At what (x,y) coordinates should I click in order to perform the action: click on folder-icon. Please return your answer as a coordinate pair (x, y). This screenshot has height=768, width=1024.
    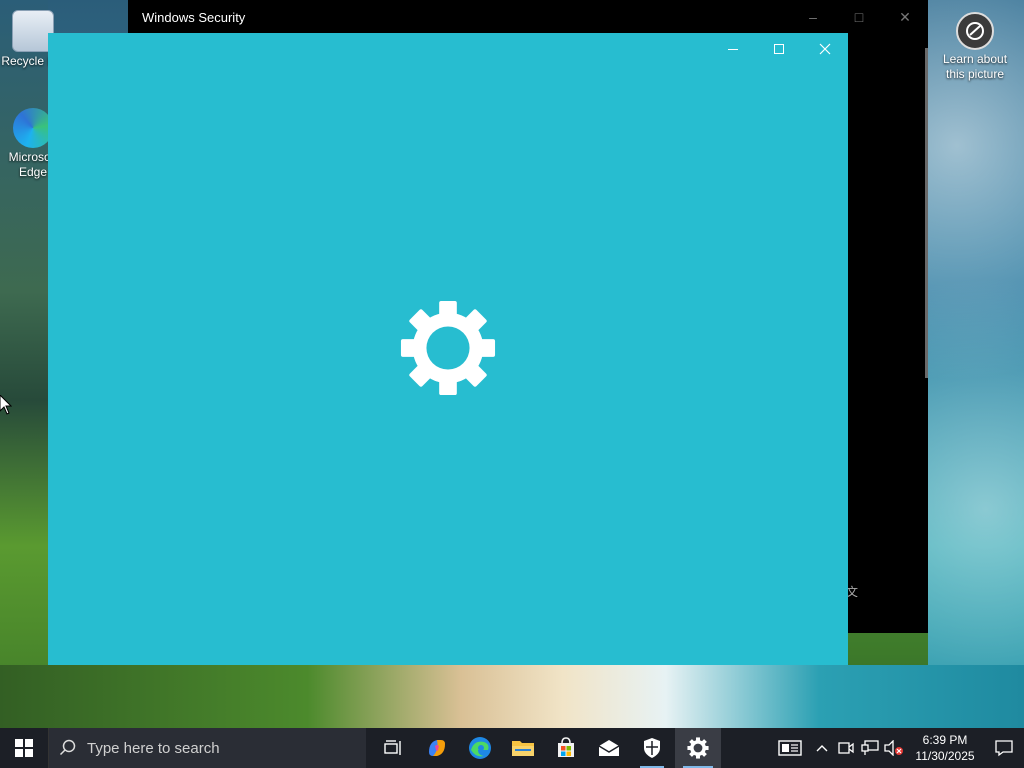
    Looking at the image, I should click on (523, 748).